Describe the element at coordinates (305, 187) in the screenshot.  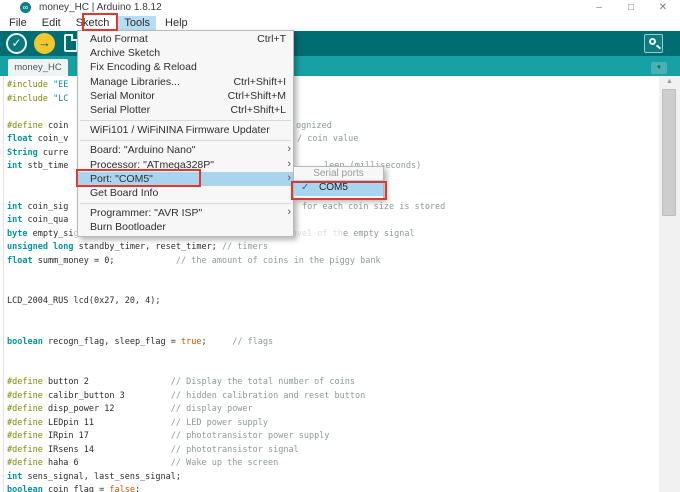
I see `checkmark-icon: ✓` at that location.